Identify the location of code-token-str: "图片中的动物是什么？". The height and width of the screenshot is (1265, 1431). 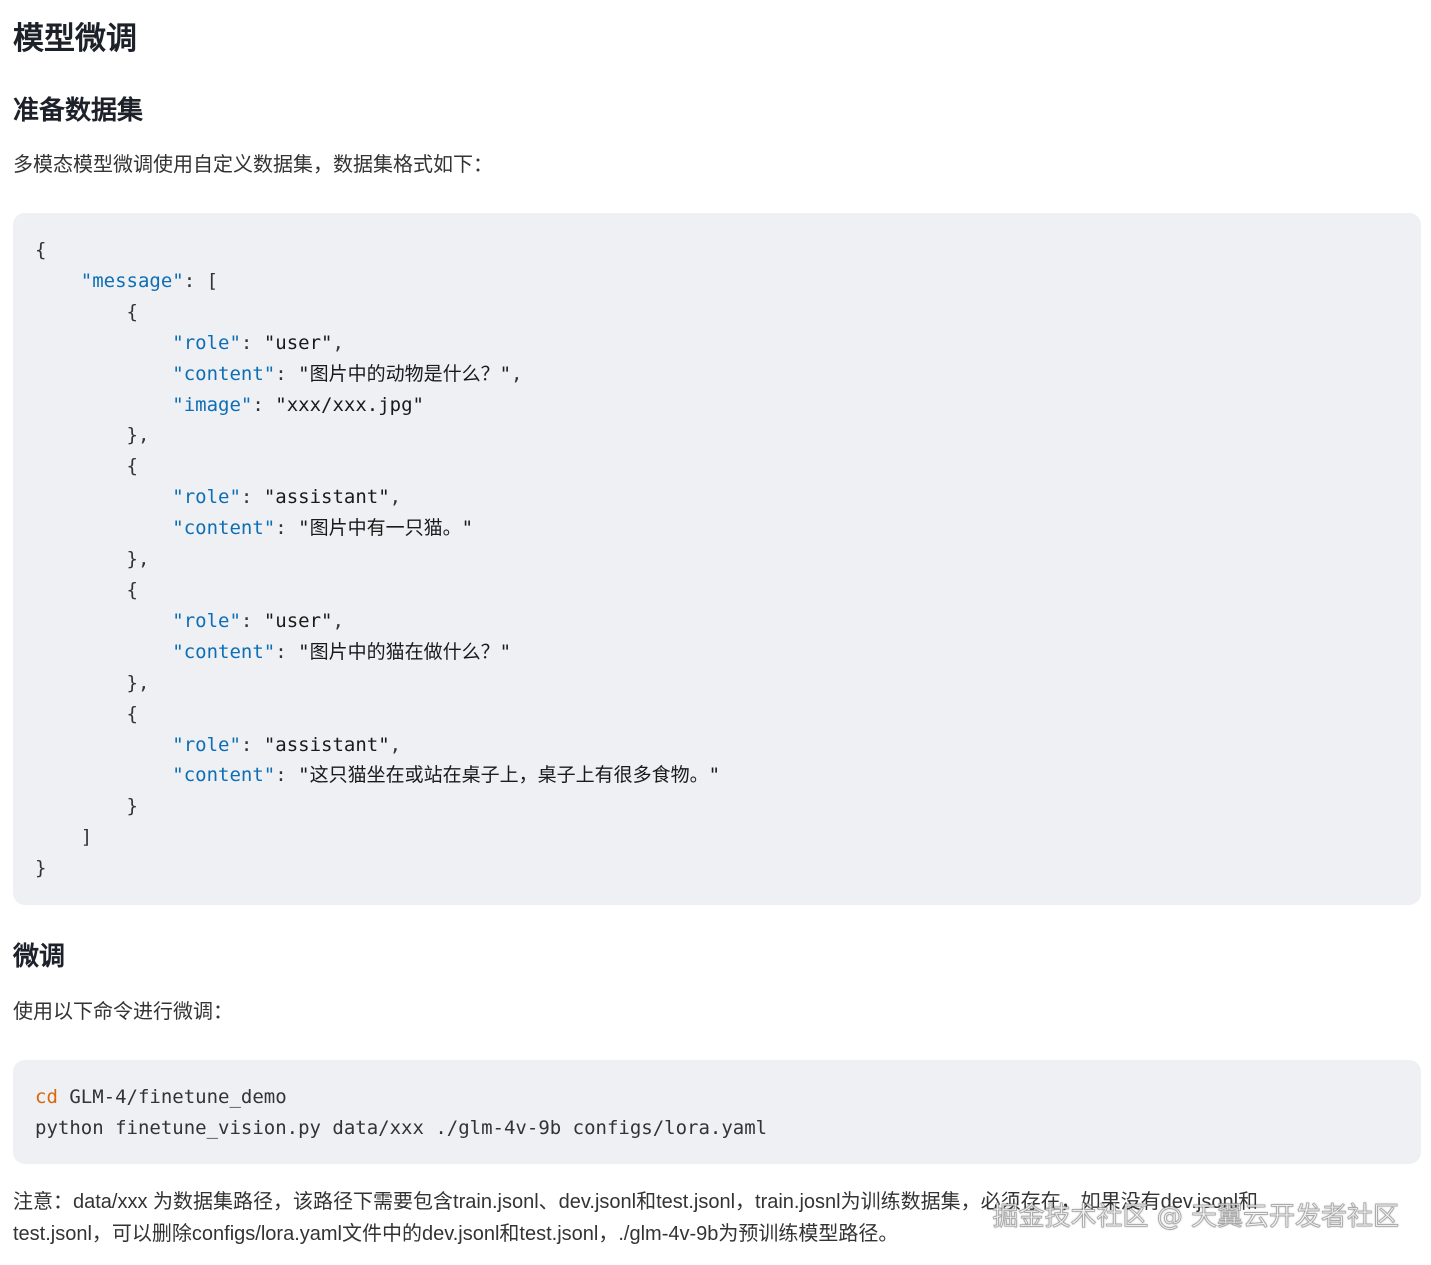
(405, 373).